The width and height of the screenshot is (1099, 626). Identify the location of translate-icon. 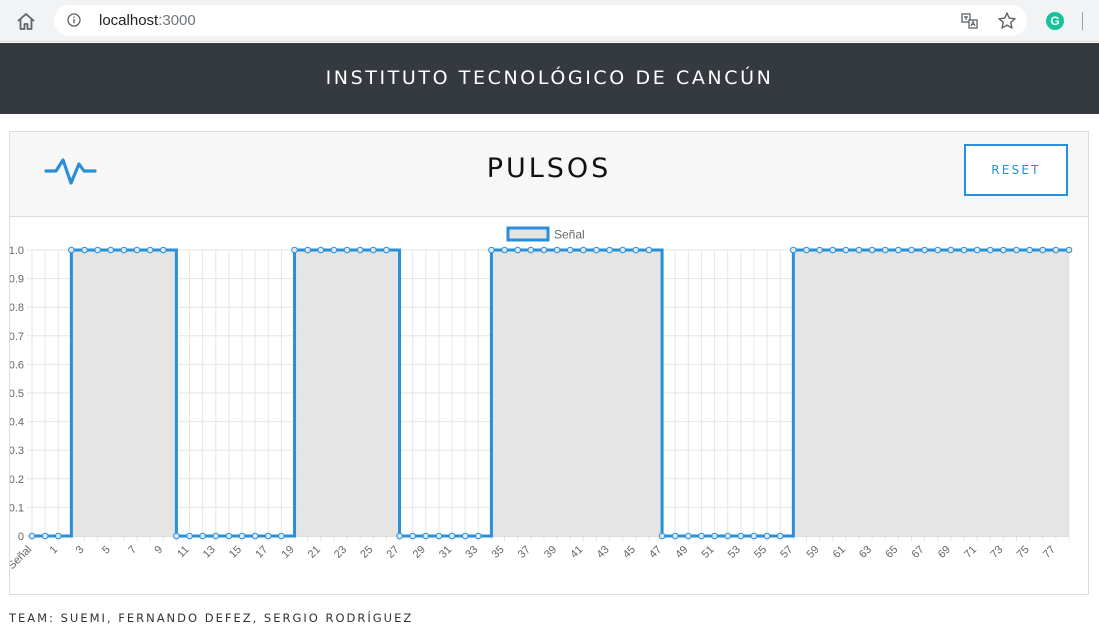
(970, 21).